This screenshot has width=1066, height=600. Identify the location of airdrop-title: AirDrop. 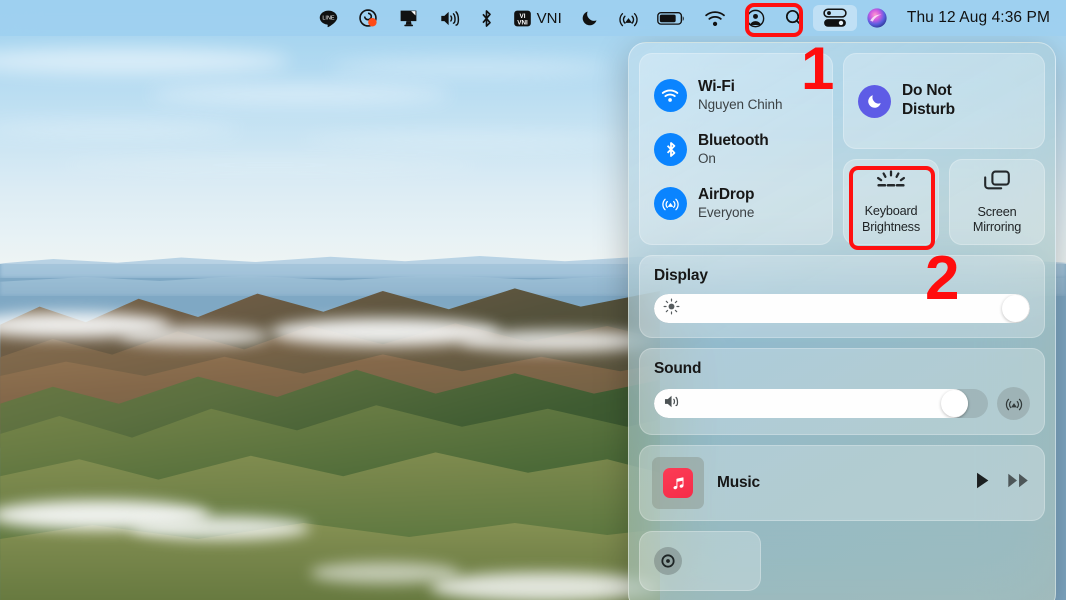
(726, 195).